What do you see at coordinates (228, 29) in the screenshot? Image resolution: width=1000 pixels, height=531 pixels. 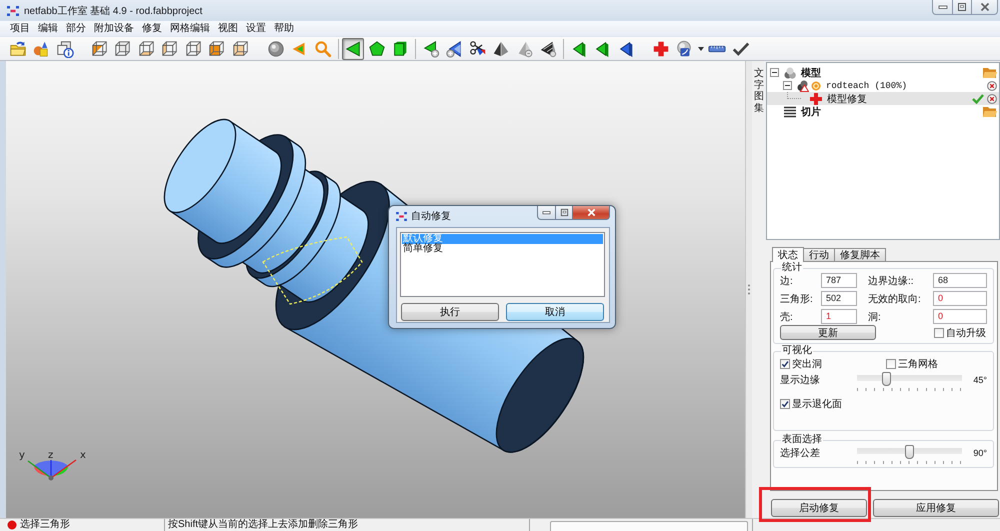 I see `menu-item: 视图` at bounding box center [228, 29].